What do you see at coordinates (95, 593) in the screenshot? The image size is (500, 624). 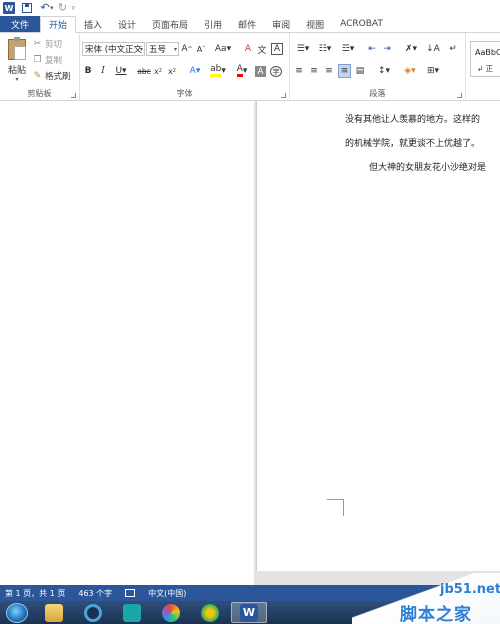 I see `word-count: 463 个字` at bounding box center [95, 593].